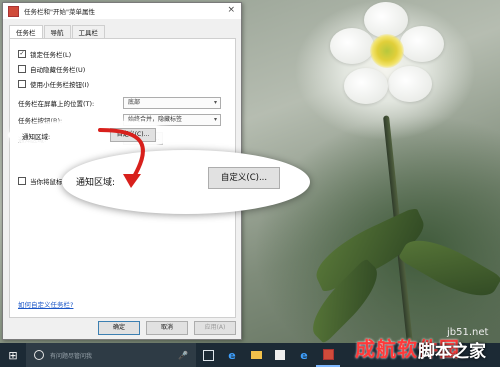 The width and height of the screenshot is (500, 367). I want to click on checkbox-checked, so click(22, 54).